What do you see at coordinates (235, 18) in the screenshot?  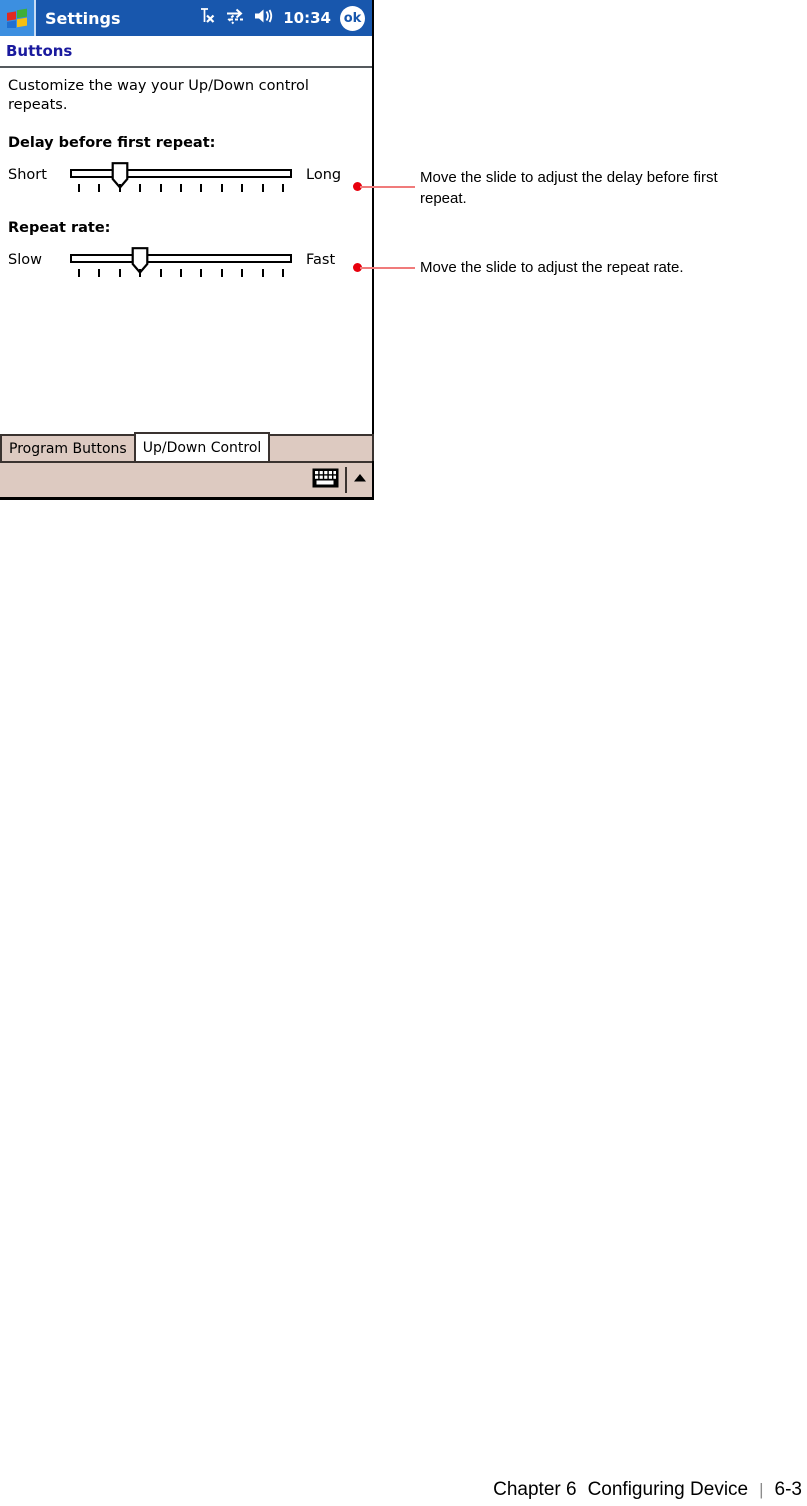 I see `connectivity-icon` at bounding box center [235, 18].